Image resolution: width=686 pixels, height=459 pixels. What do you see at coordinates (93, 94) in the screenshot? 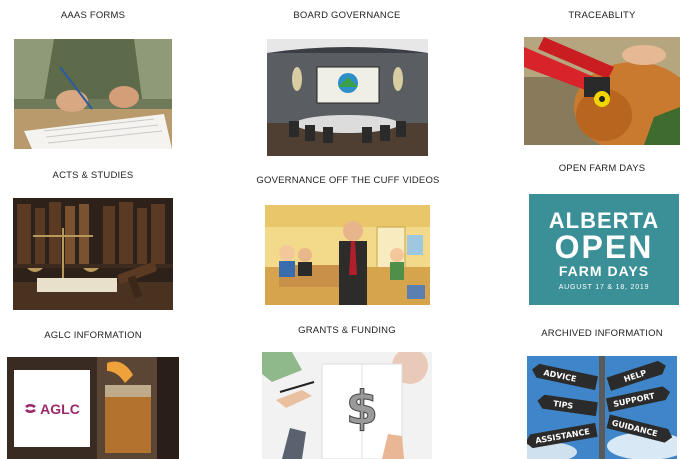
I see `signing-form-photo` at bounding box center [93, 94].